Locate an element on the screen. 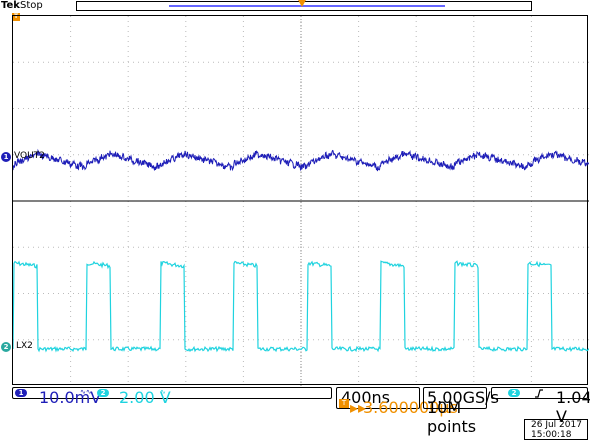  date-value: 26 Jul 2017 is located at coordinates (556, 425).